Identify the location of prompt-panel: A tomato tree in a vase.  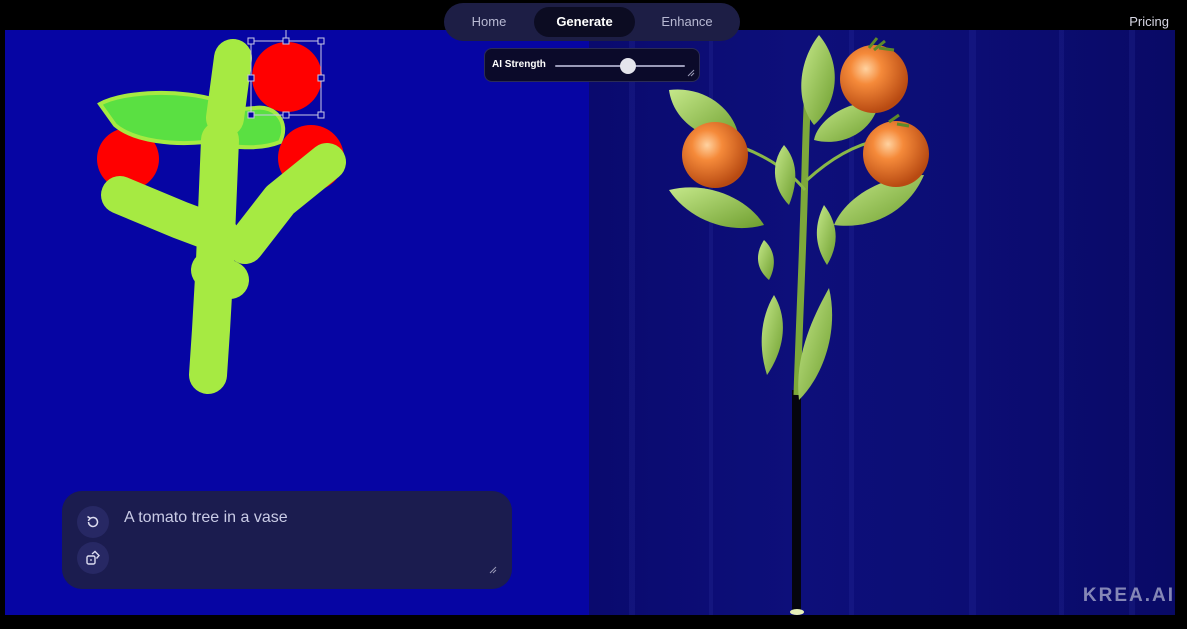
(287, 540).